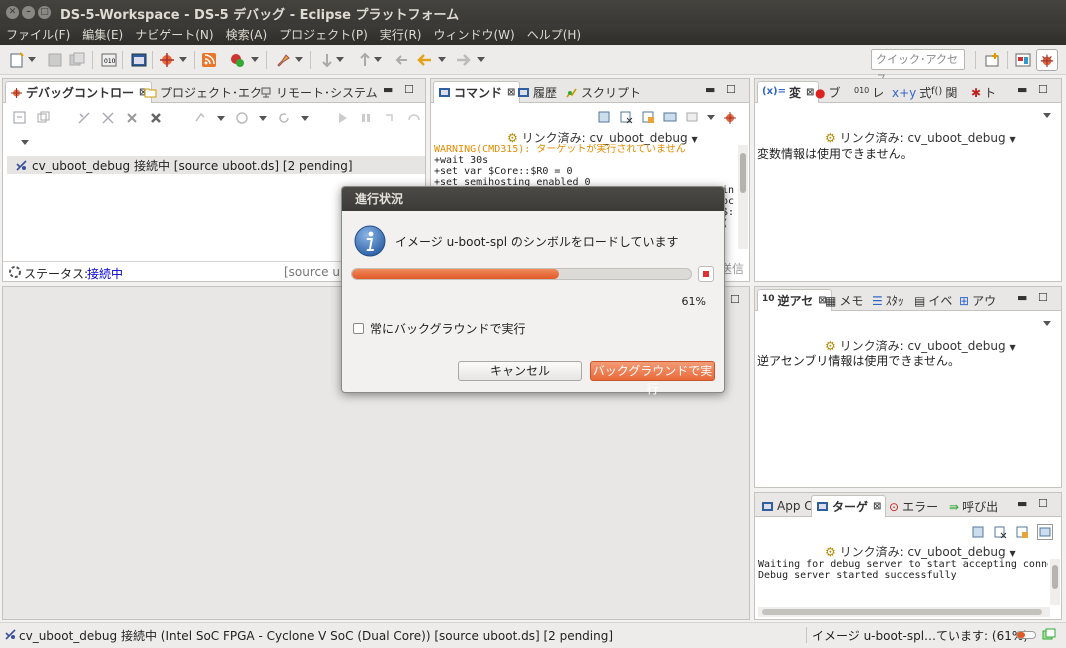 This screenshot has width=1066, height=648. I want to click on tab-stack: ☰ ｽﾀｯ, so click(888, 300).